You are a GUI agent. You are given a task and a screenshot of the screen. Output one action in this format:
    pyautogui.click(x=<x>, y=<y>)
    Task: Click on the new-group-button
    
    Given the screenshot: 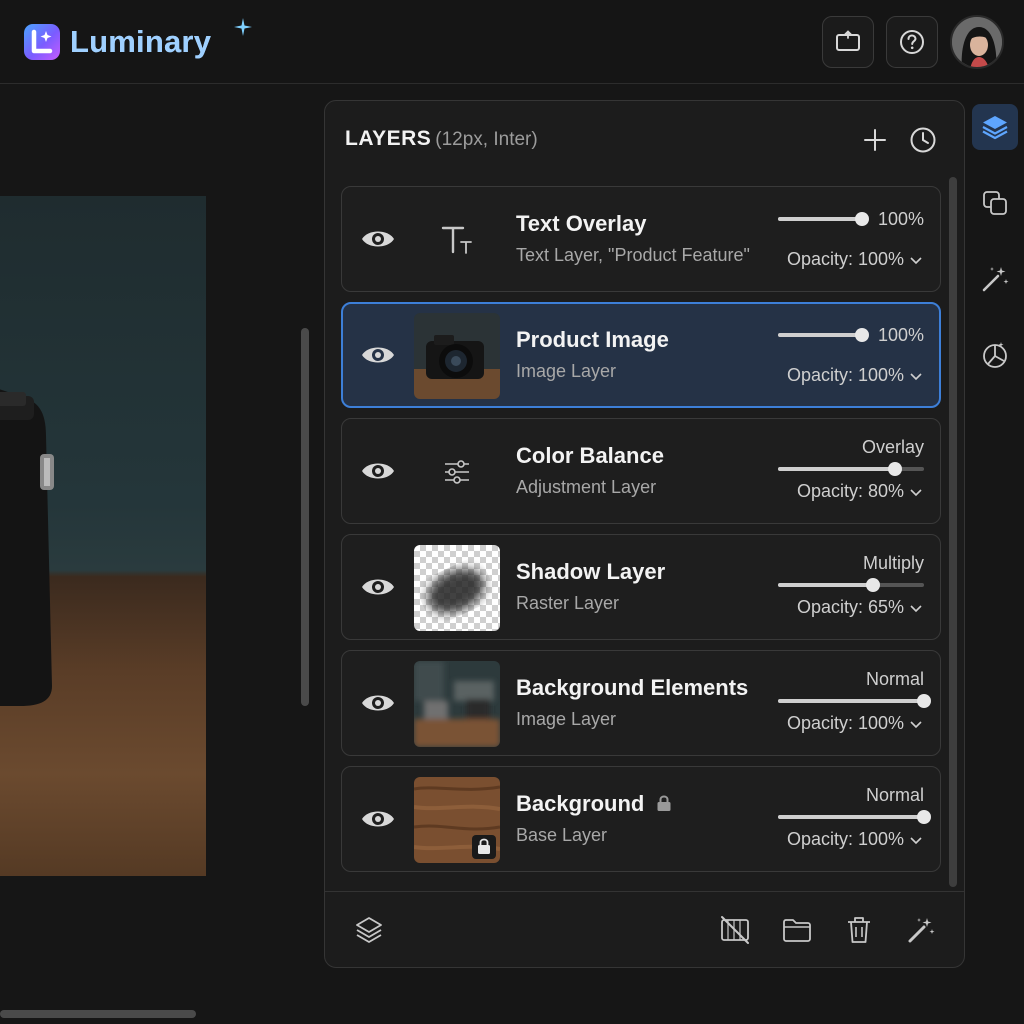 What is the action you would take?
    pyautogui.click(x=797, y=930)
    